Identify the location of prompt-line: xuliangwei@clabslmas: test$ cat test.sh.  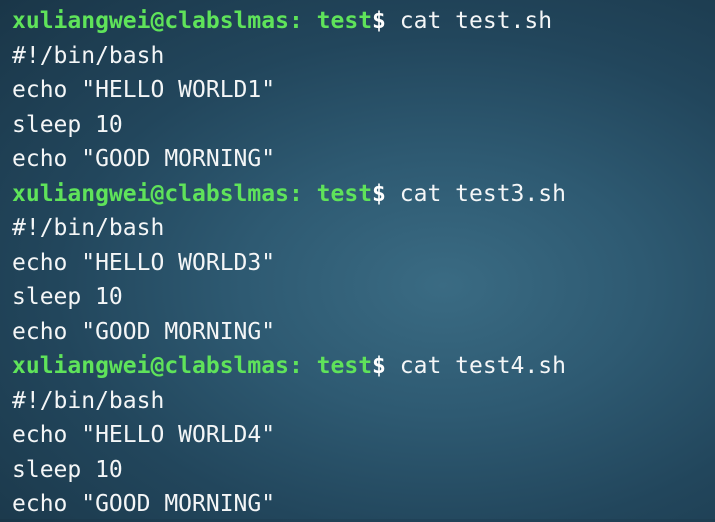
(363, 21).